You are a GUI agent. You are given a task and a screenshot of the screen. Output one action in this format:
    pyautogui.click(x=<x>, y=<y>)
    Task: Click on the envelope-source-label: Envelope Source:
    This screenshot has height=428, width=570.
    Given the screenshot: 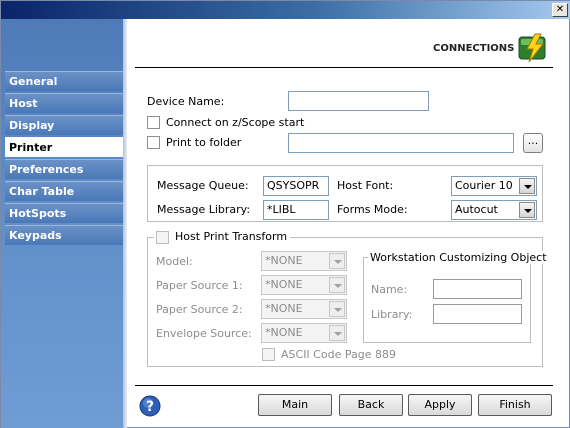 What is the action you would take?
    pyautogui.click(x=204, y=333)
    